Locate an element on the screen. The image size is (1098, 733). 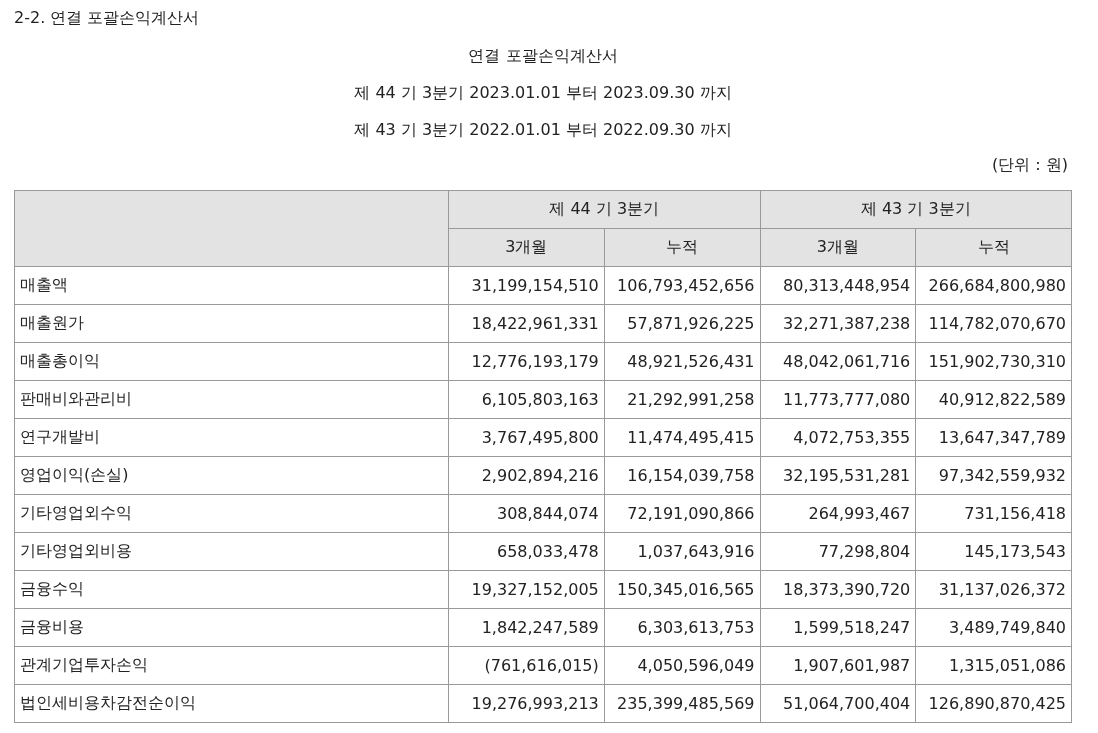
table-cell: 264,993,467 is located at coordinates (838, 513).